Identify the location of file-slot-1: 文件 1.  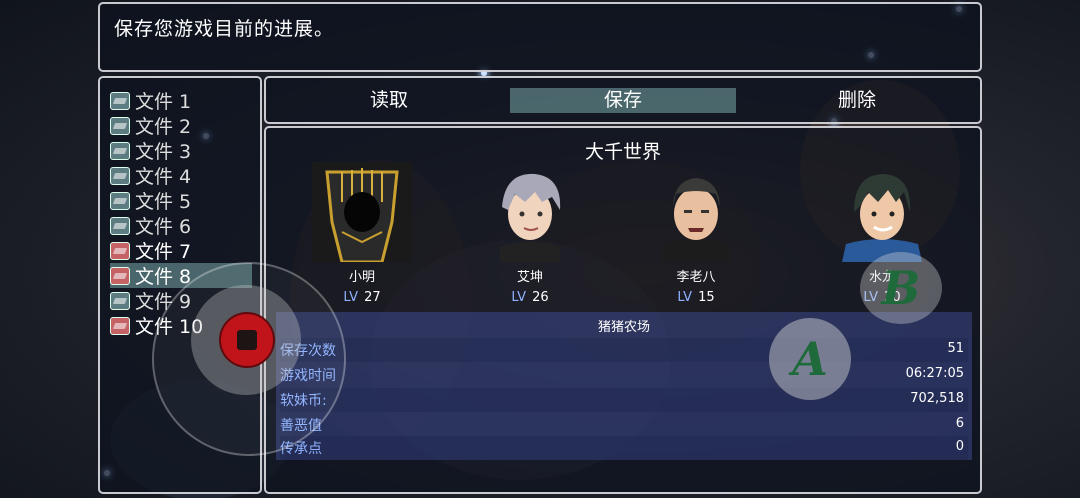
(181, 100).